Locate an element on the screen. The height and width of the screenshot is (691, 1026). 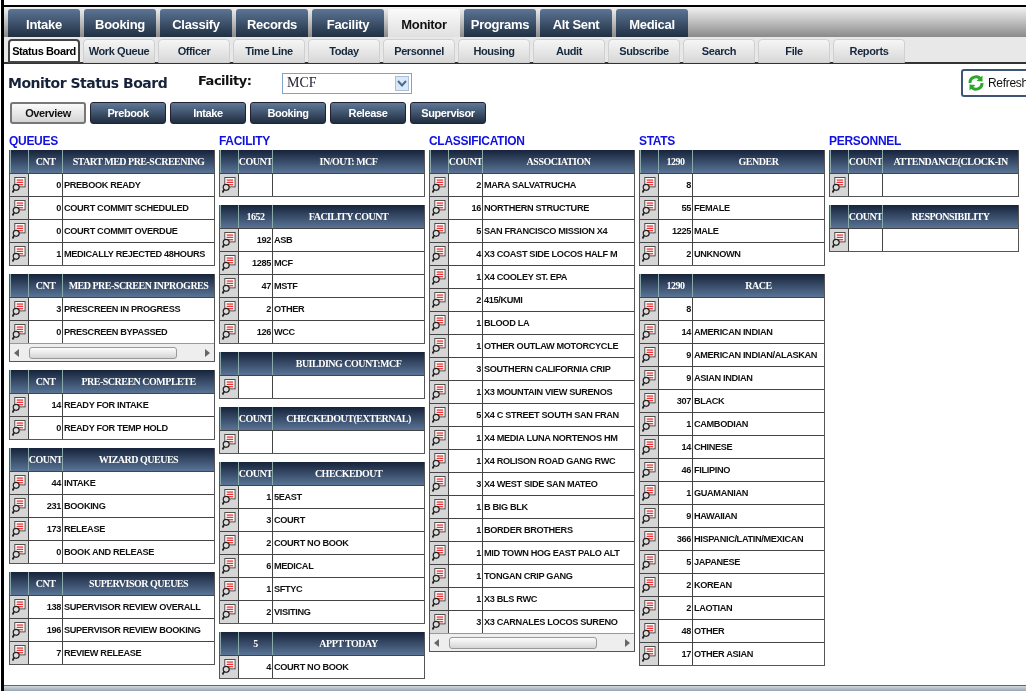
nav-tab: Intake is located at coordinates (44, 24).